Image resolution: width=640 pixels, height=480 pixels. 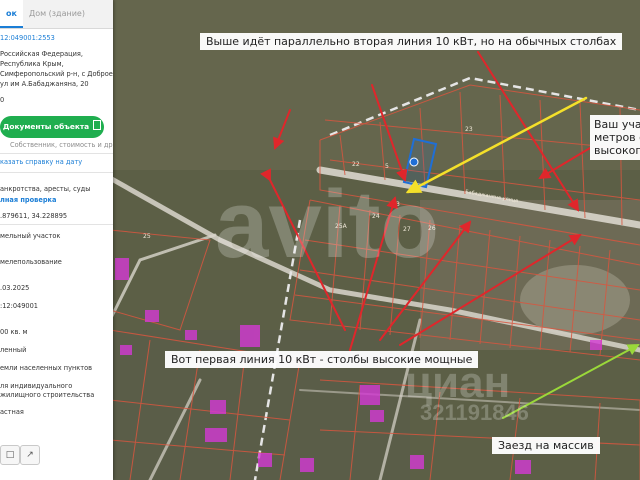 What do you see at coordinates (546, 445) in the screenshot?
I see `note-entrance: Заезд на массив` at bounding box center [546, 445].